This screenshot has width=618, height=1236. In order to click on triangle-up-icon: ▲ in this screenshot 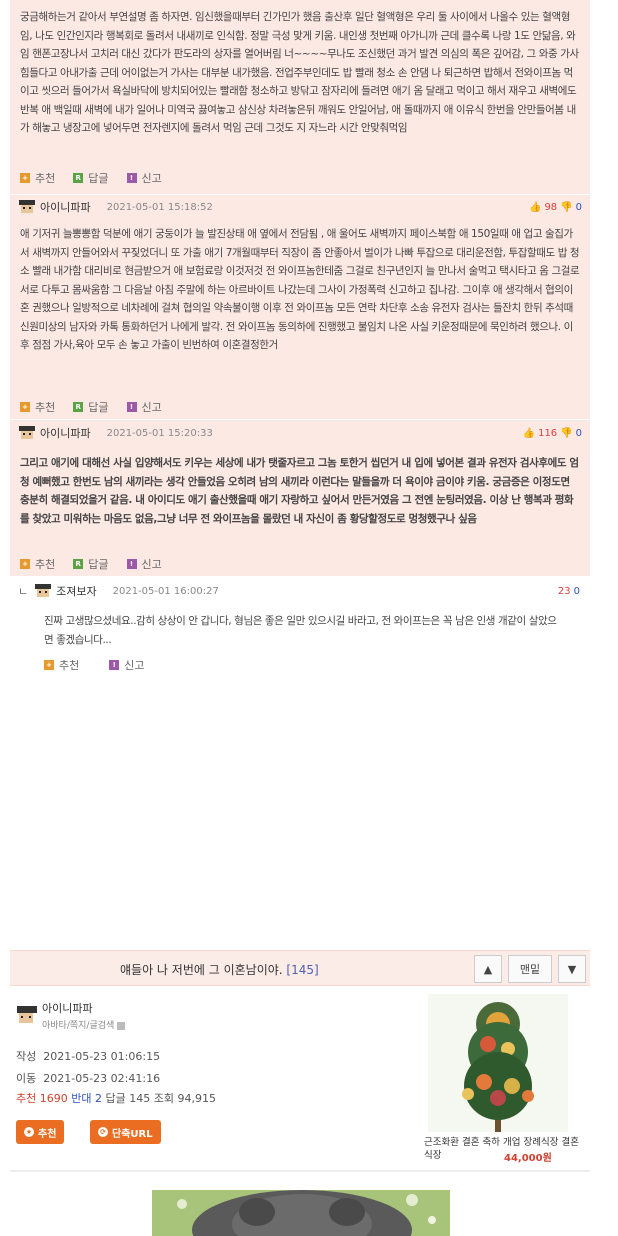, I will do `click(488, 969)`.